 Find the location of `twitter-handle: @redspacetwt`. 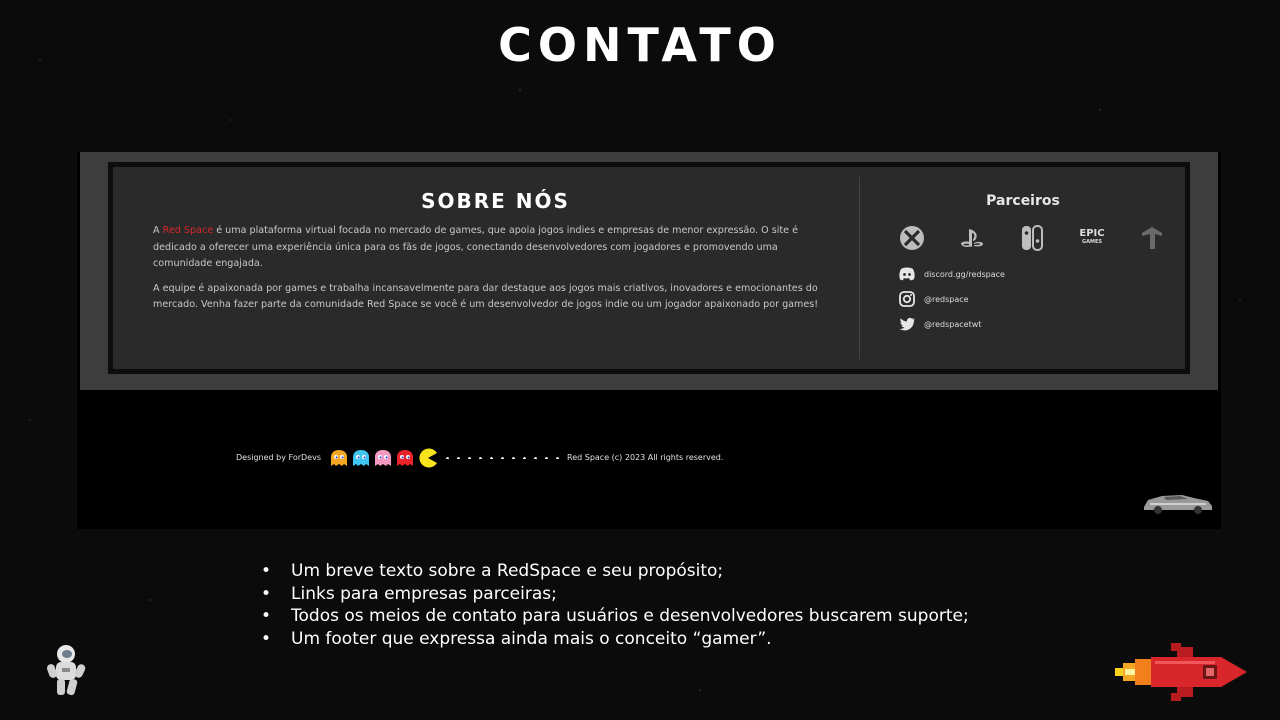

twitter-handle: @redspacetwt is located at coordinates (953, 324).